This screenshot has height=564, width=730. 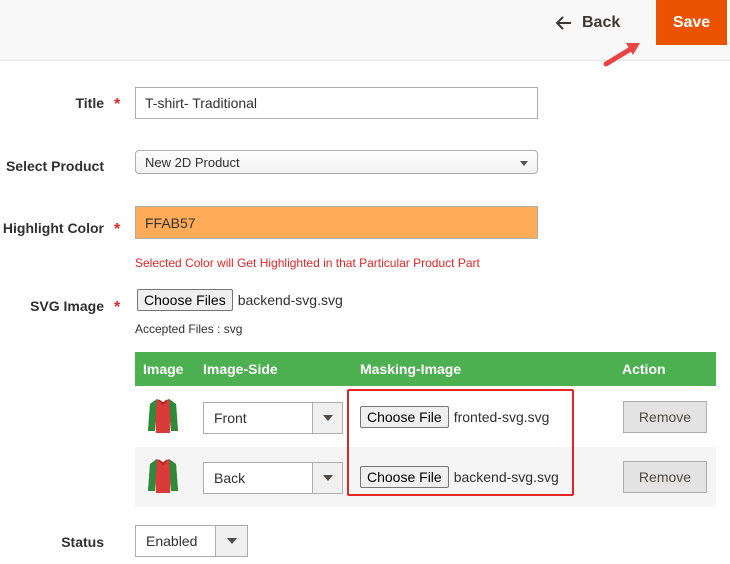 I want to click on save-button: Save, so click(x=691, y=22).